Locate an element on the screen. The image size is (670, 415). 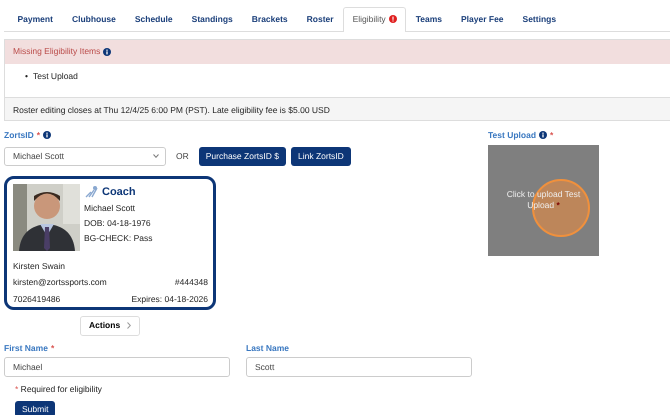
field-label: Test Upload is located at coordinates (512, 135).